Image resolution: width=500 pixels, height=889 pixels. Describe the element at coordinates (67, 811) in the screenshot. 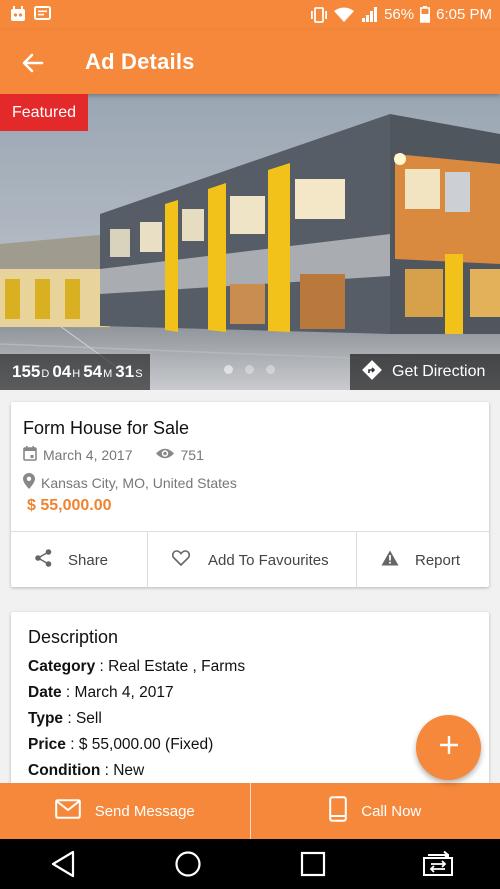

I see `envelope-icon` at that location.